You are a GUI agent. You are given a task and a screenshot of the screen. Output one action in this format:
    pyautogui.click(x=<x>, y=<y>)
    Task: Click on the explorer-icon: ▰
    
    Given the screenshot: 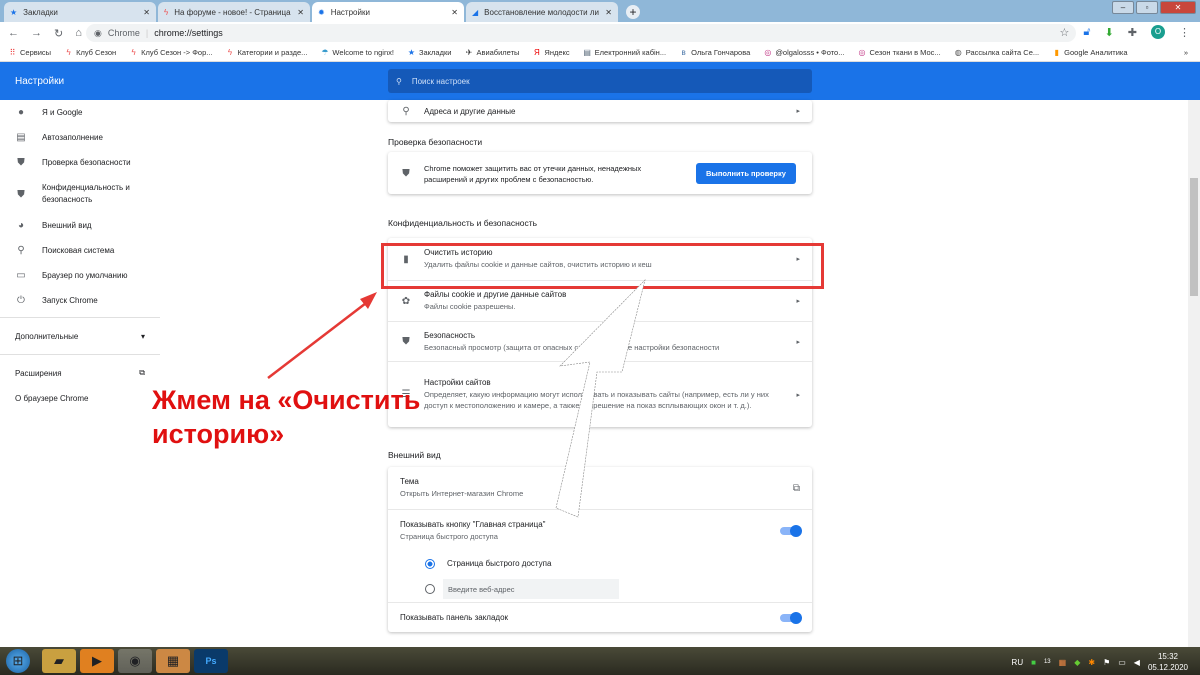 What is the action you would take?
    pyautogui.click(x=59, y=661)
    